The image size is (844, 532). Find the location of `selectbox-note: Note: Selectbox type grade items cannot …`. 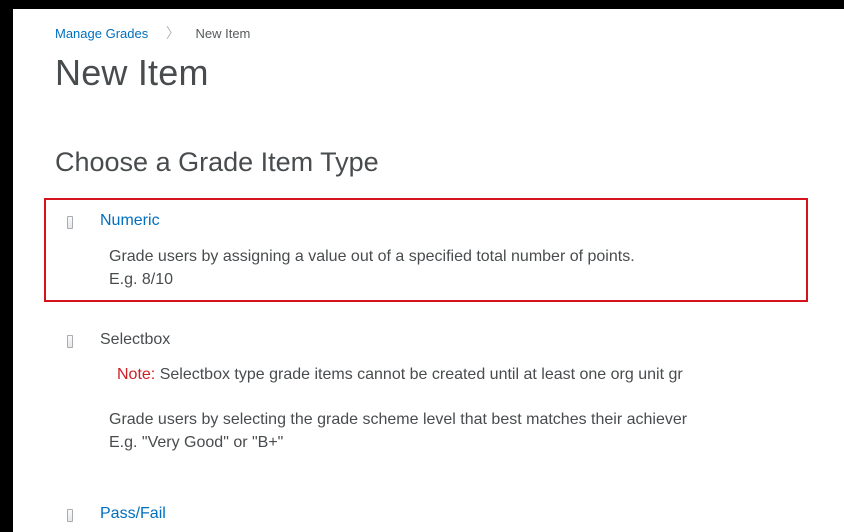

selectbox-note: Note: Selectbox type grade items cannot … is located at coordinates (400, 375).